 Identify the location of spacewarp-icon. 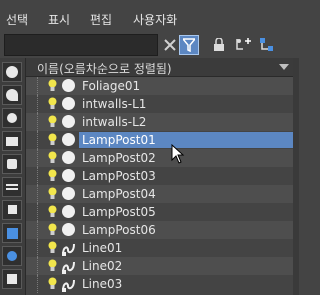
(12, 188).